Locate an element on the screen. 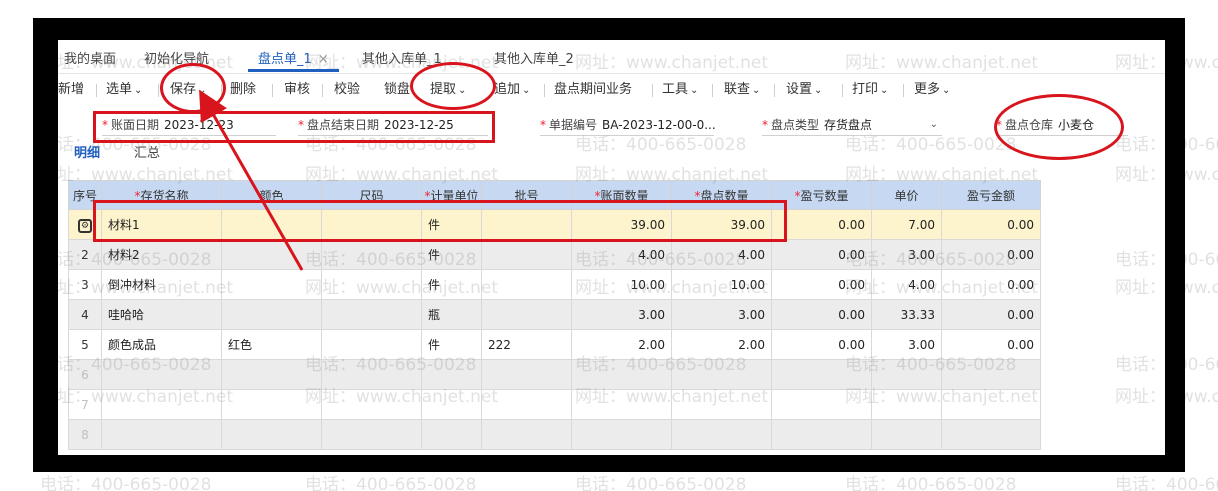  cell-name: 颜色成品 is located at coordinates (161, 344).